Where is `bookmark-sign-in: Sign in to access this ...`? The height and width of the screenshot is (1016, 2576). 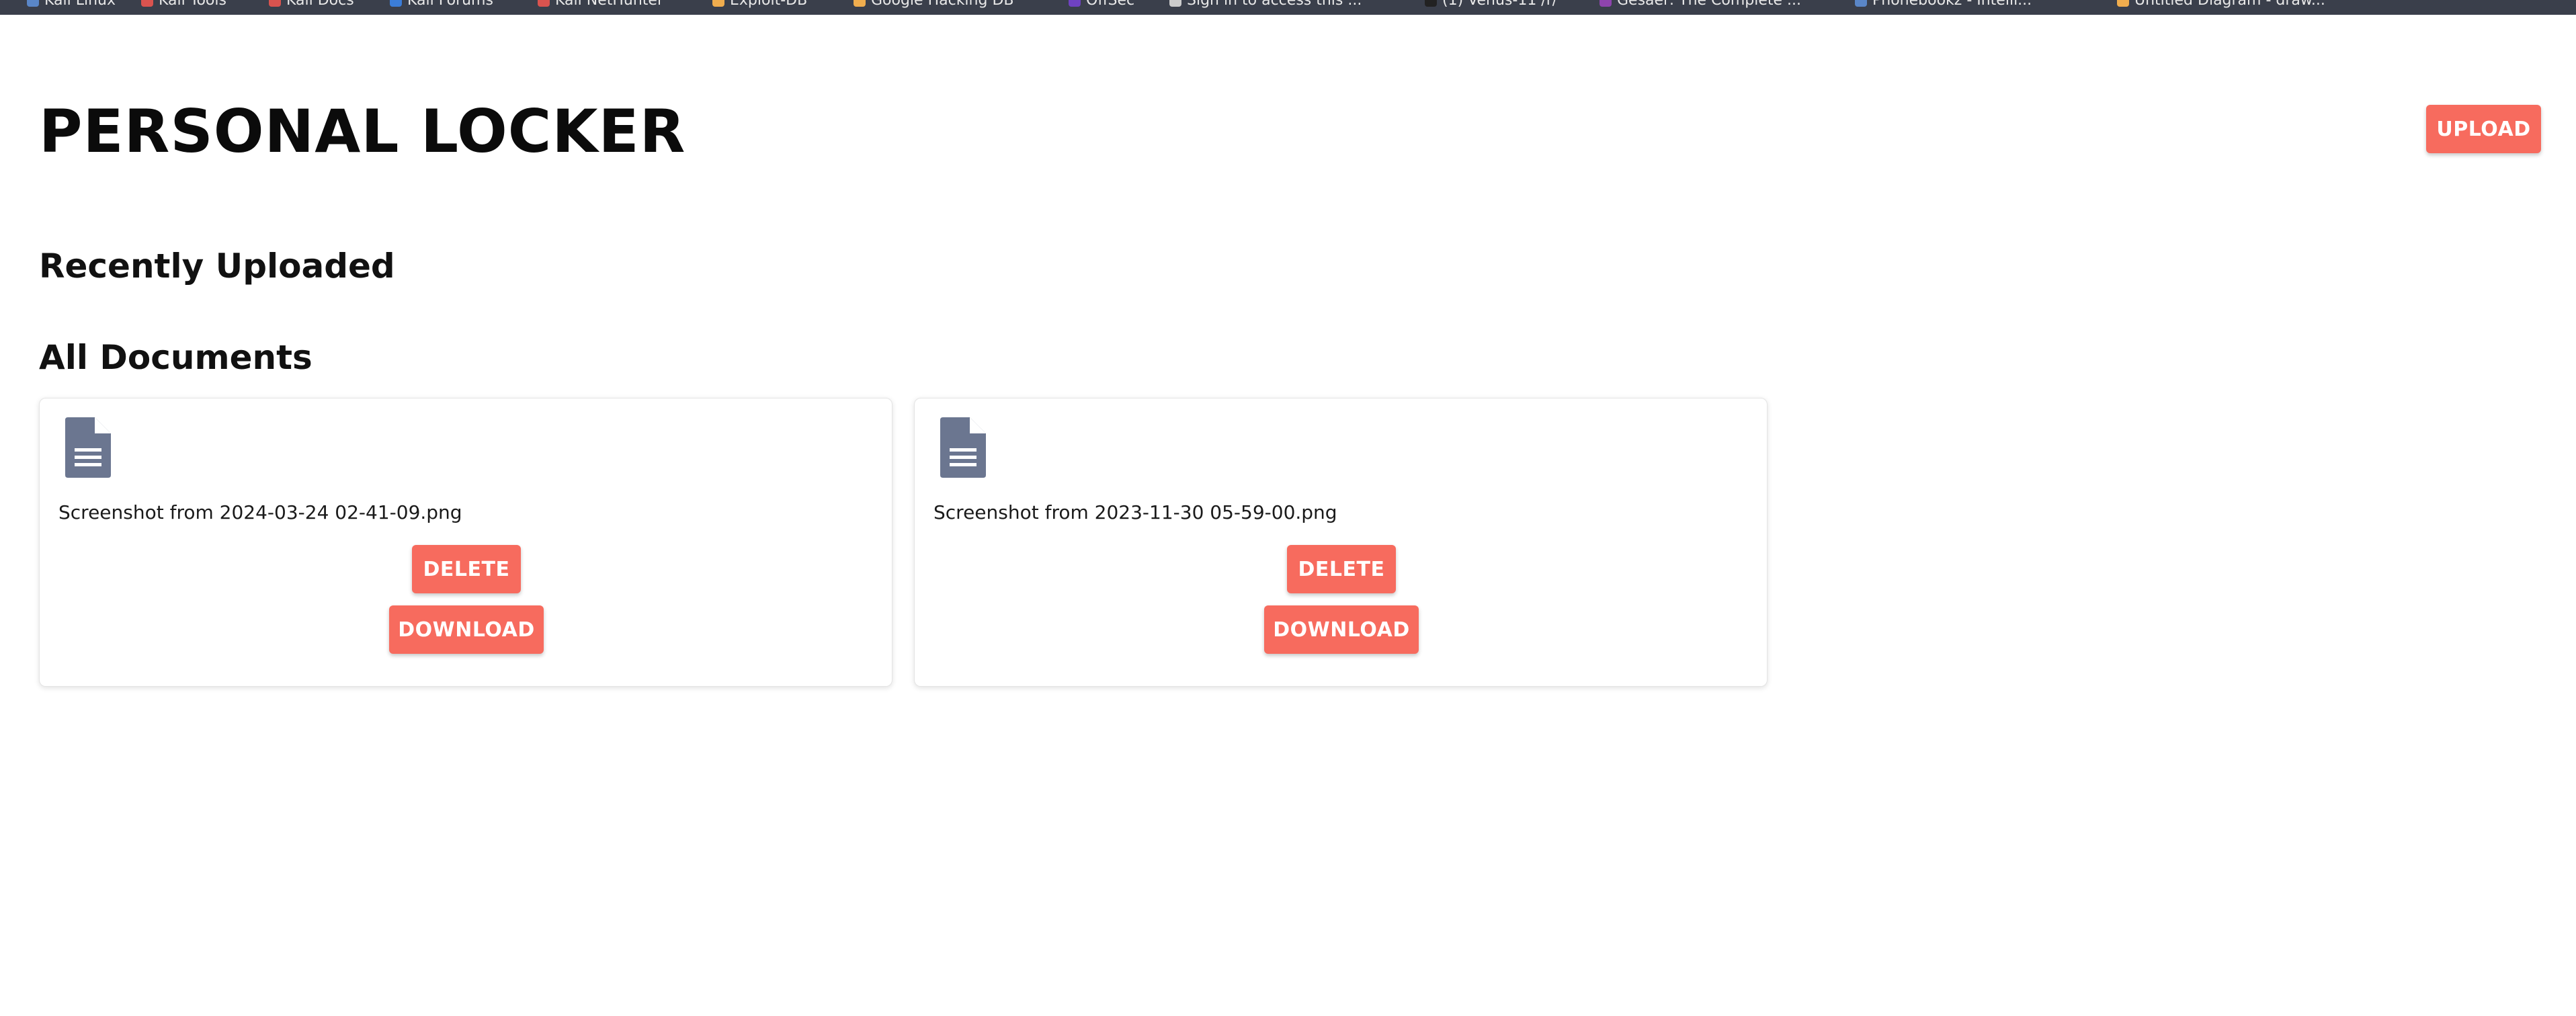
bookmark-sign-in: Sign in to access this ... is located at coordinates (1265, 4).